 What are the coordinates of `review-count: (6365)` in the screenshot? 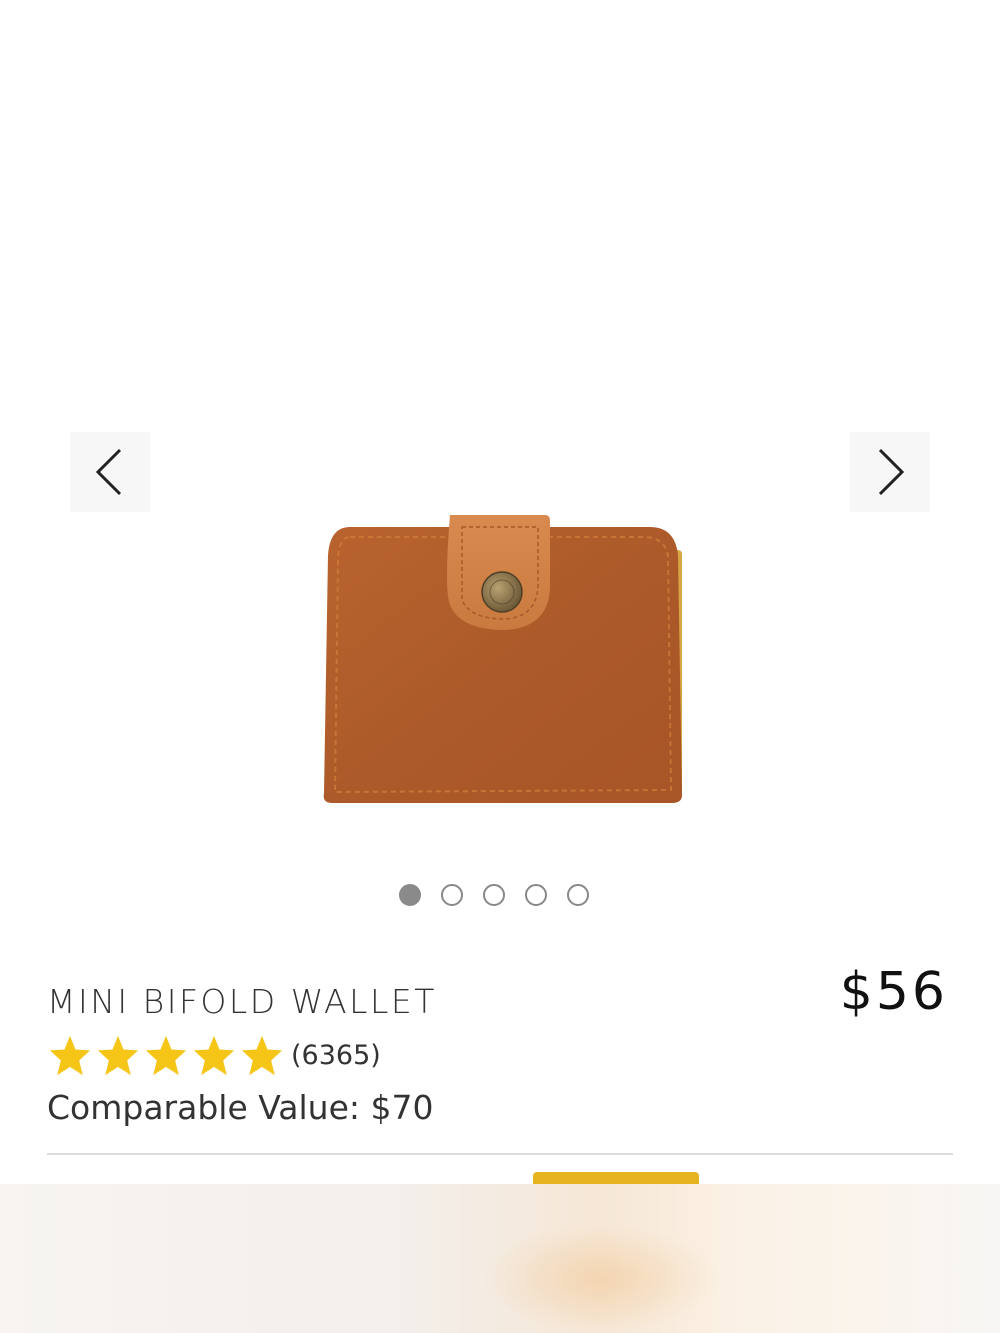 It's located at (336, 1055).